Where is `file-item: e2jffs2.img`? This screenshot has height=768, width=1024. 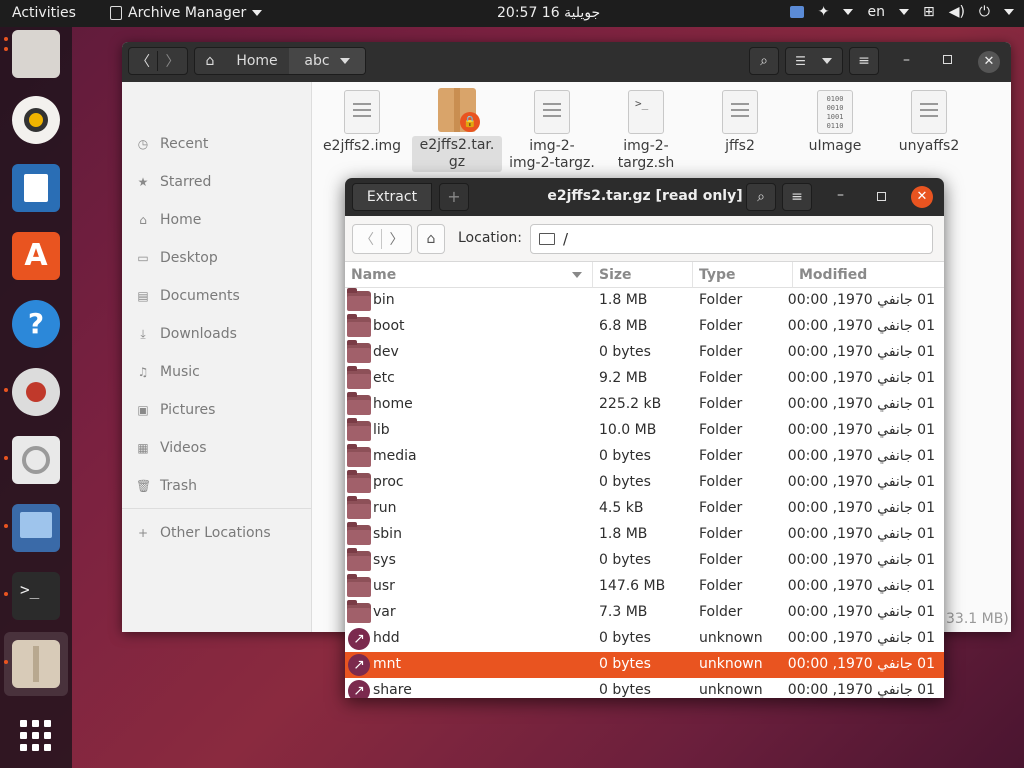
file-item: e2jffs2.img is located at coordinates (362, 122).